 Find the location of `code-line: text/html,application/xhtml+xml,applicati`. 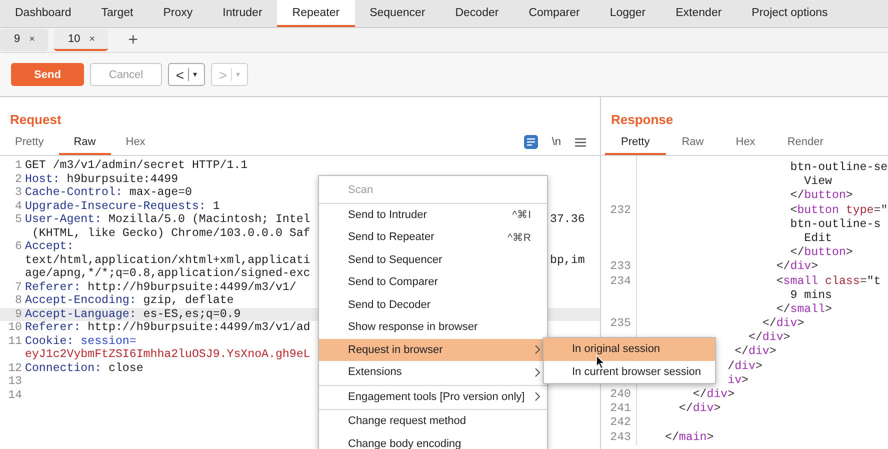

code-line: text/html,application/xhtml+xml,applicati is located at coordinates (167, 260).